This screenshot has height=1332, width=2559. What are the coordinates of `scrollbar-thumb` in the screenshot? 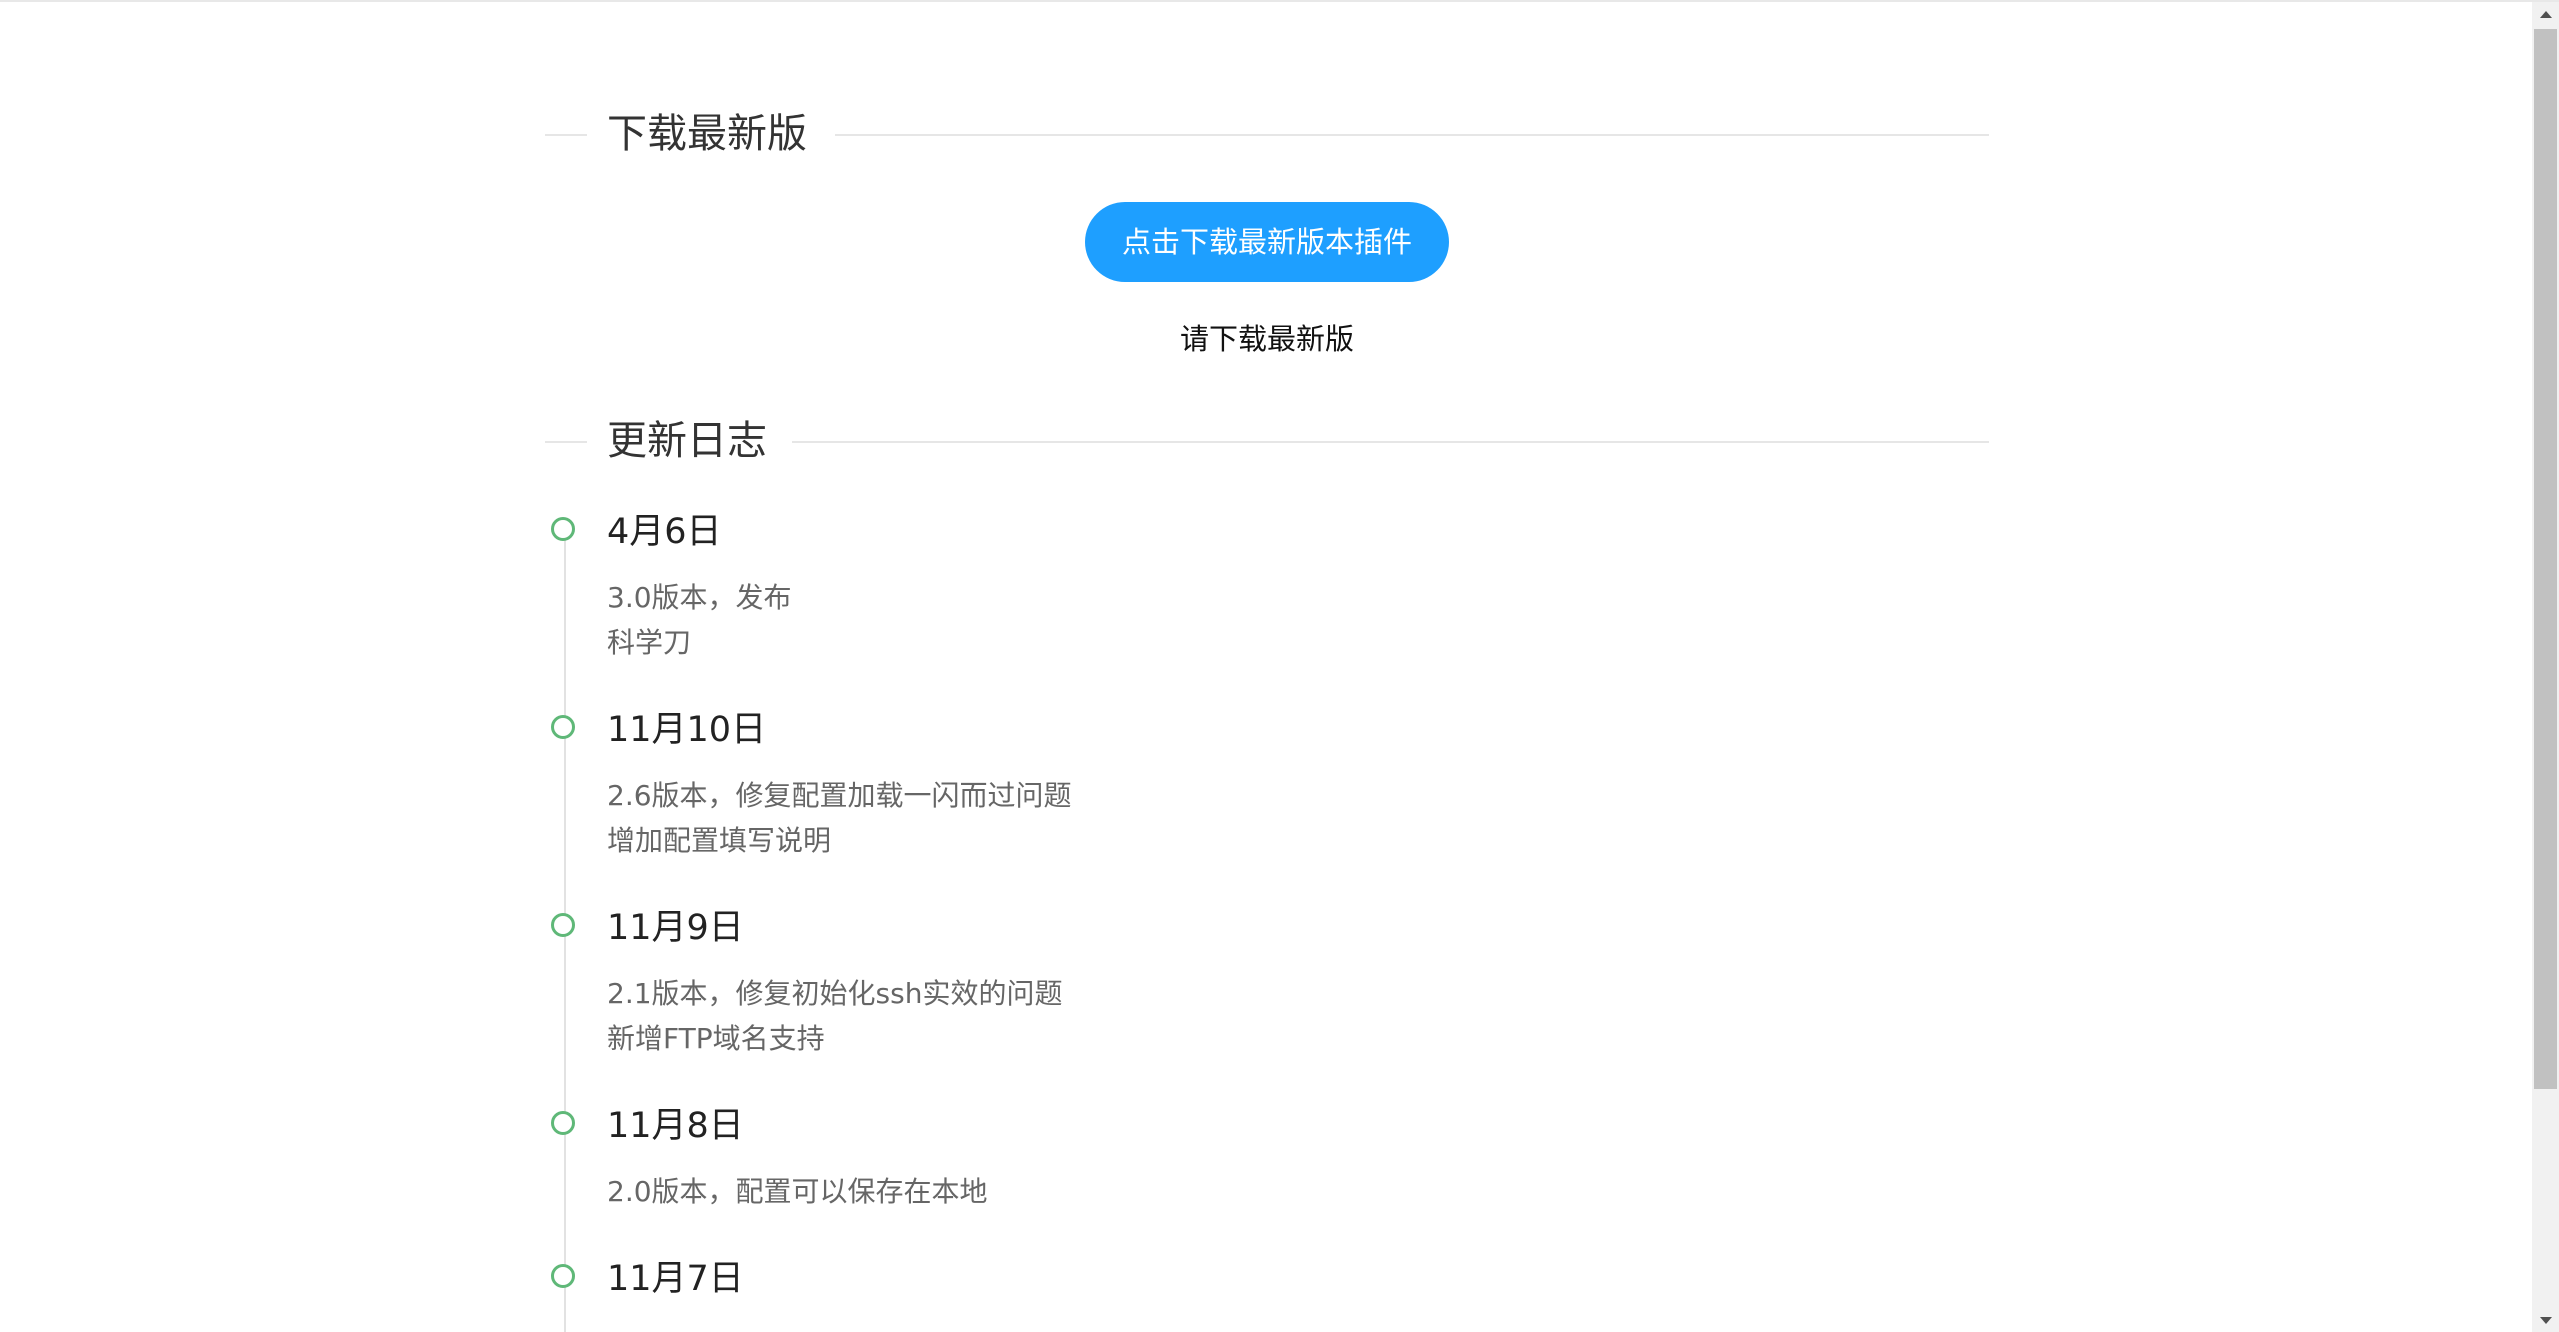 It's located at (2545, 559).